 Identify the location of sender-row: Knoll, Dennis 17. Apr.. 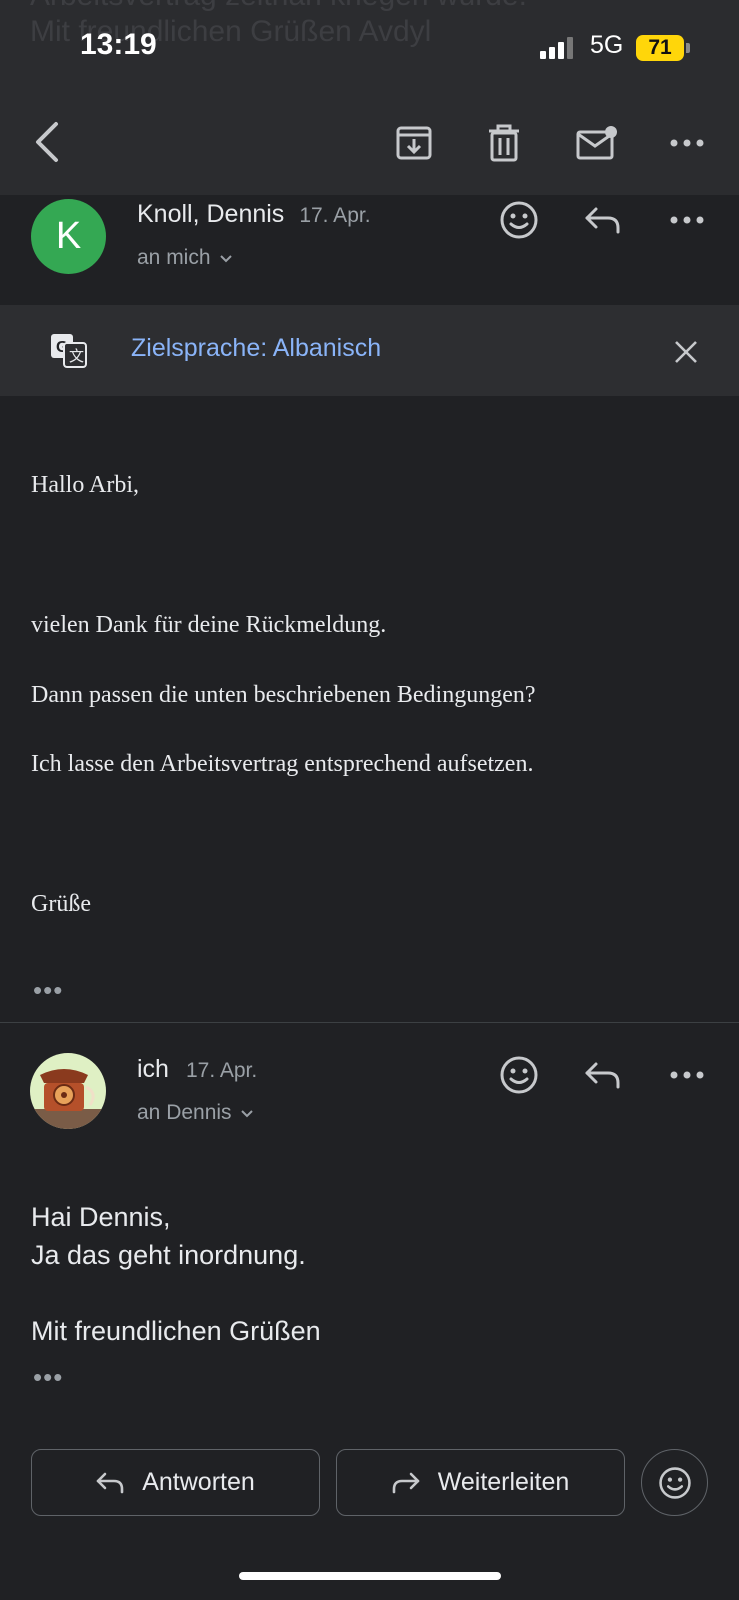
(254, 214).